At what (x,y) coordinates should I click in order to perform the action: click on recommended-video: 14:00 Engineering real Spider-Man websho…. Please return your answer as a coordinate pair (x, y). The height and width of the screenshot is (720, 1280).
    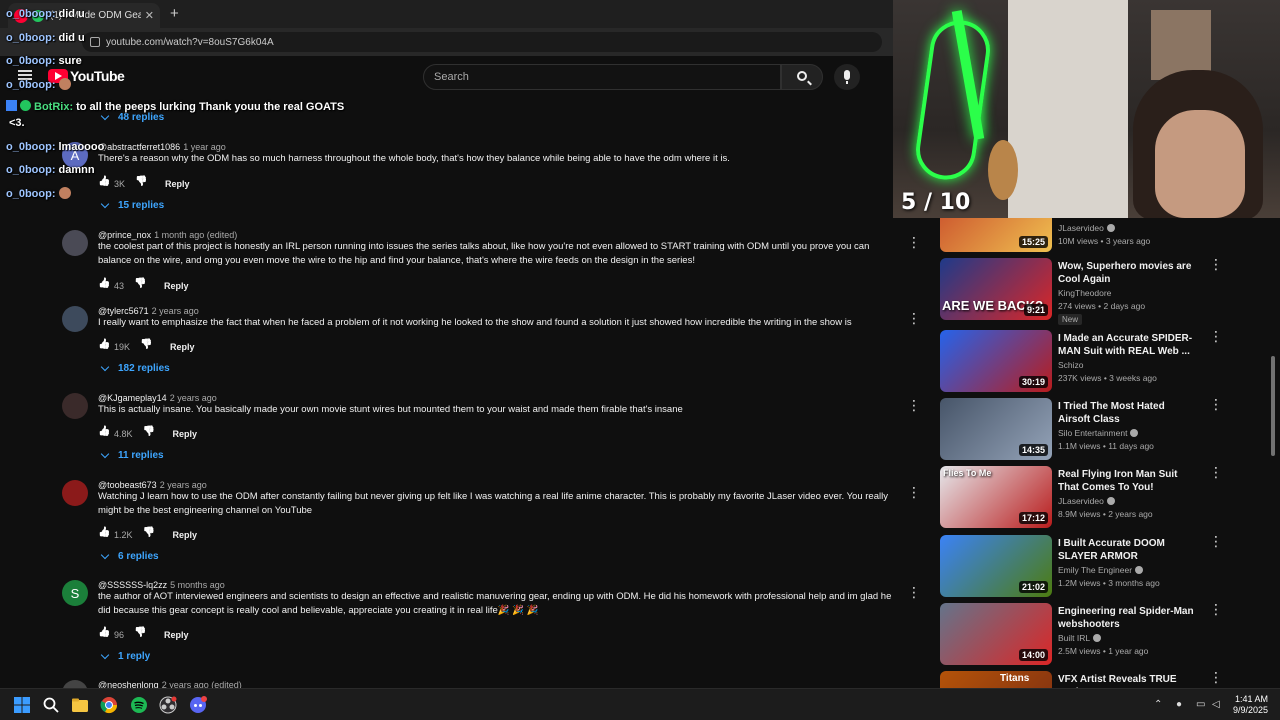
    Looking at the image, I should click on (1105, 633).